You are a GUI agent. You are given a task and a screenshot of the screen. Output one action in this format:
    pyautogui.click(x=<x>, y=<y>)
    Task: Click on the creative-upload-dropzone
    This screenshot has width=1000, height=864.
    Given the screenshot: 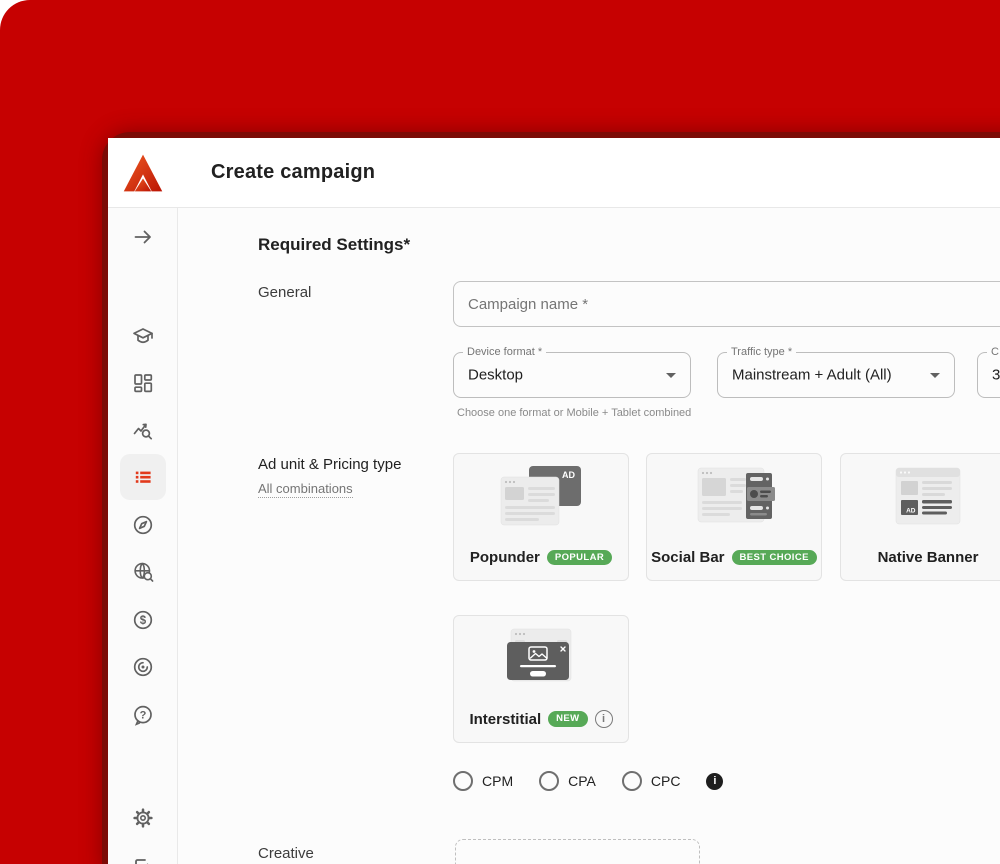 What is the action you would take?
    pyautogui.click(x=577, y=851)
    